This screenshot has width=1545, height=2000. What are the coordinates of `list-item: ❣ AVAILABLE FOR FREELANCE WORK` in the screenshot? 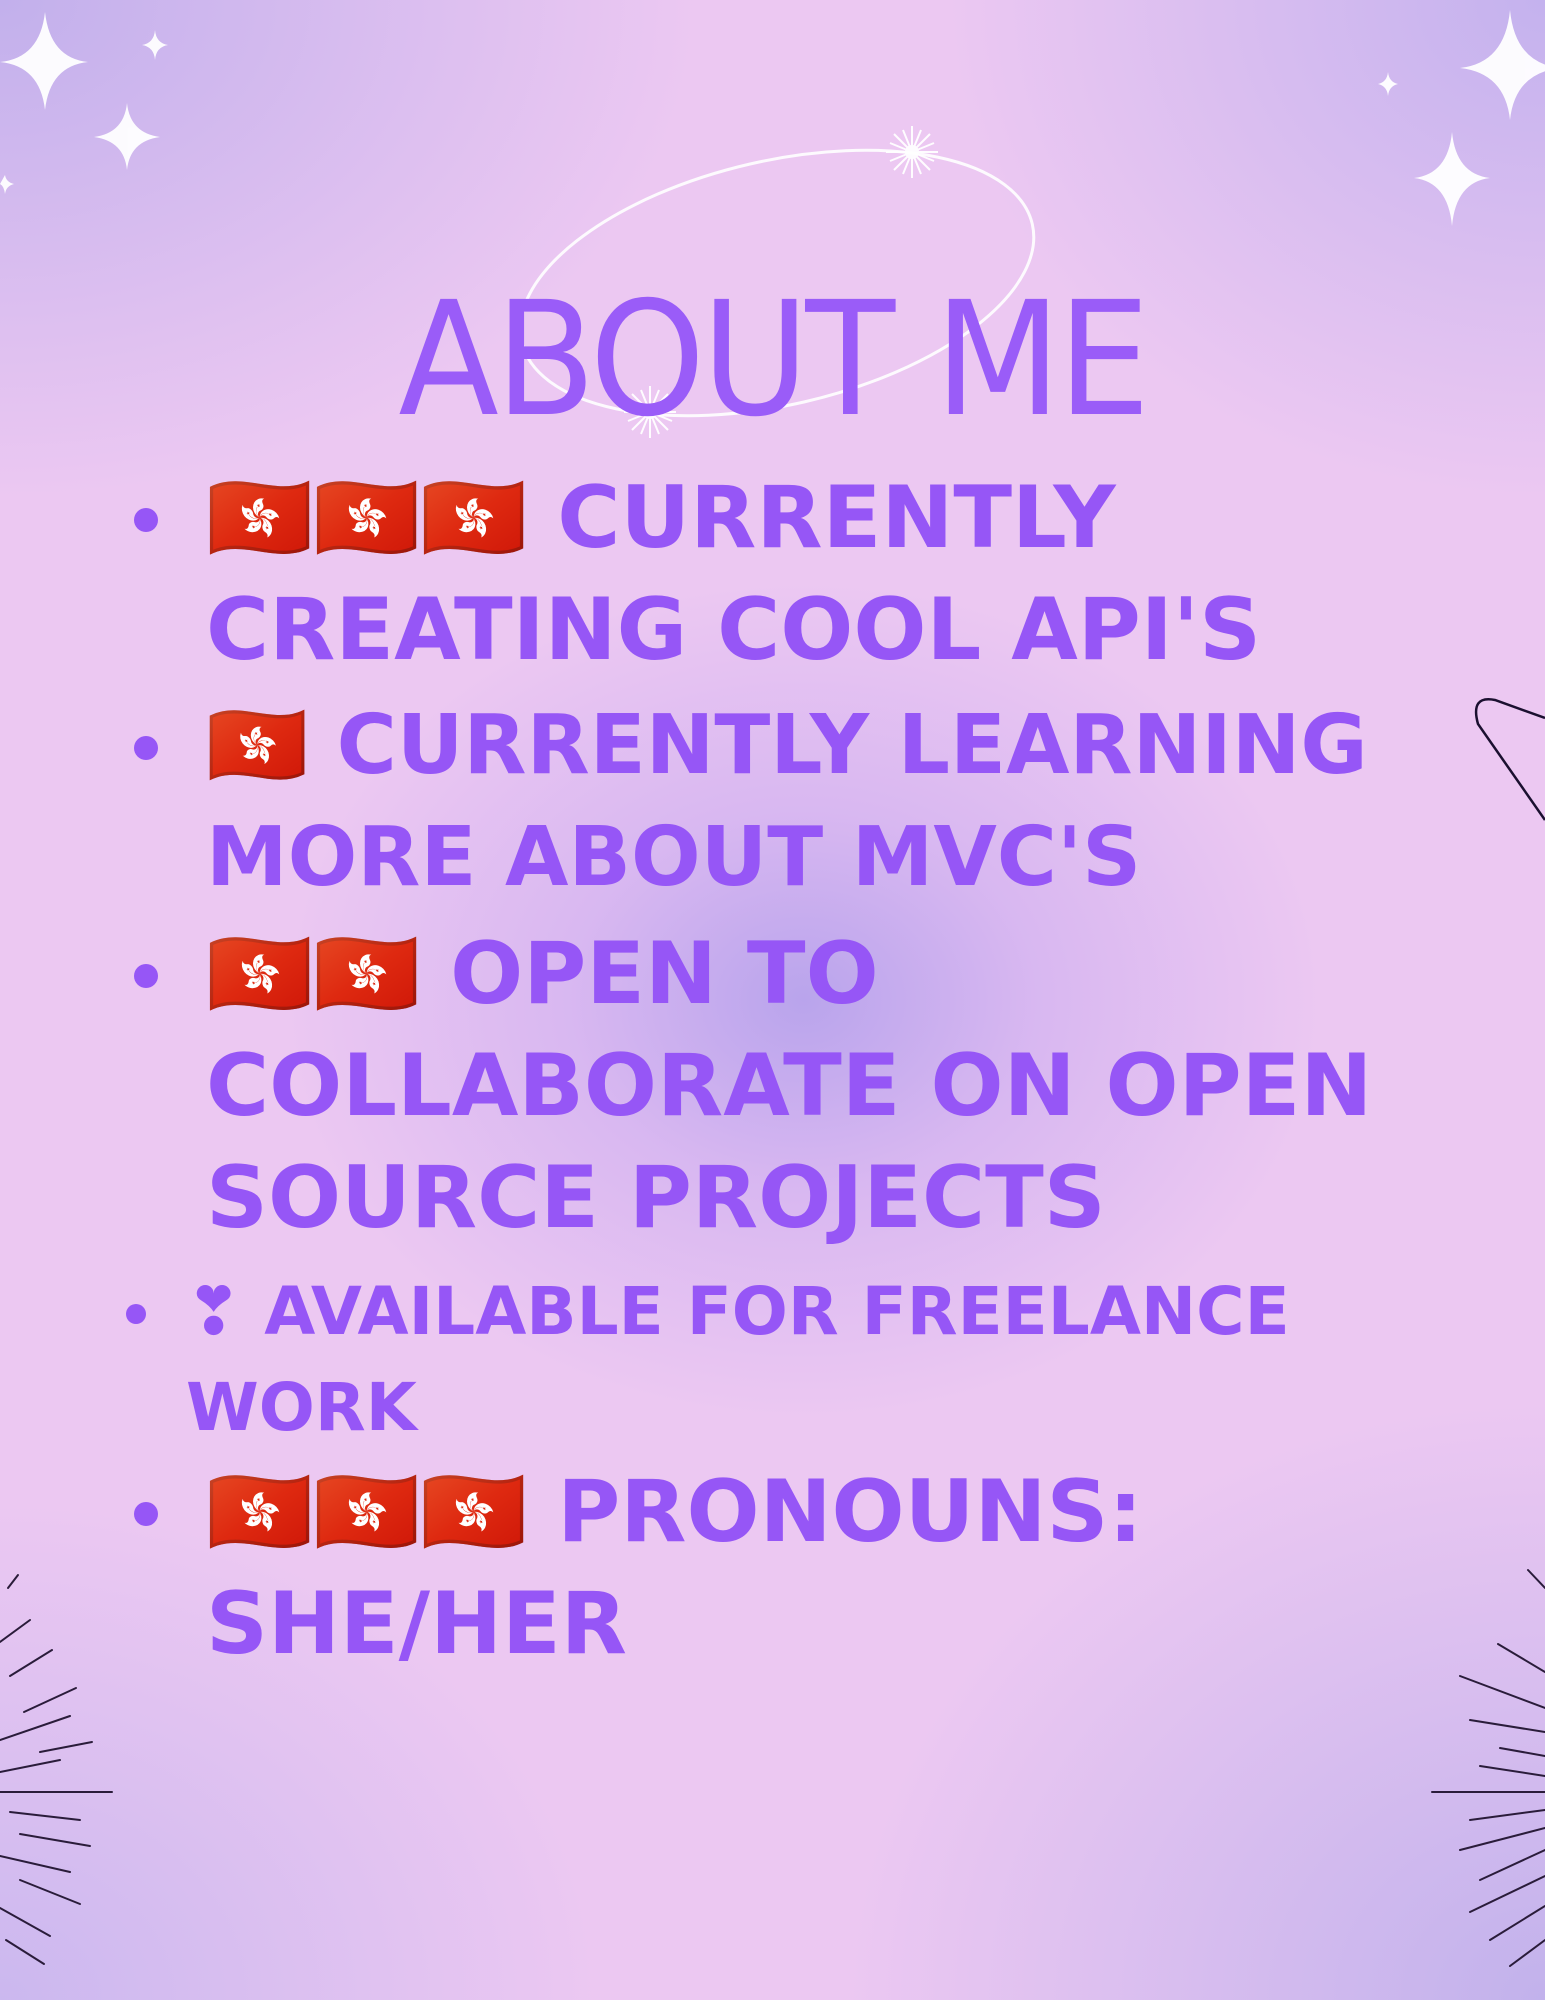 It's located at (708, 1360).